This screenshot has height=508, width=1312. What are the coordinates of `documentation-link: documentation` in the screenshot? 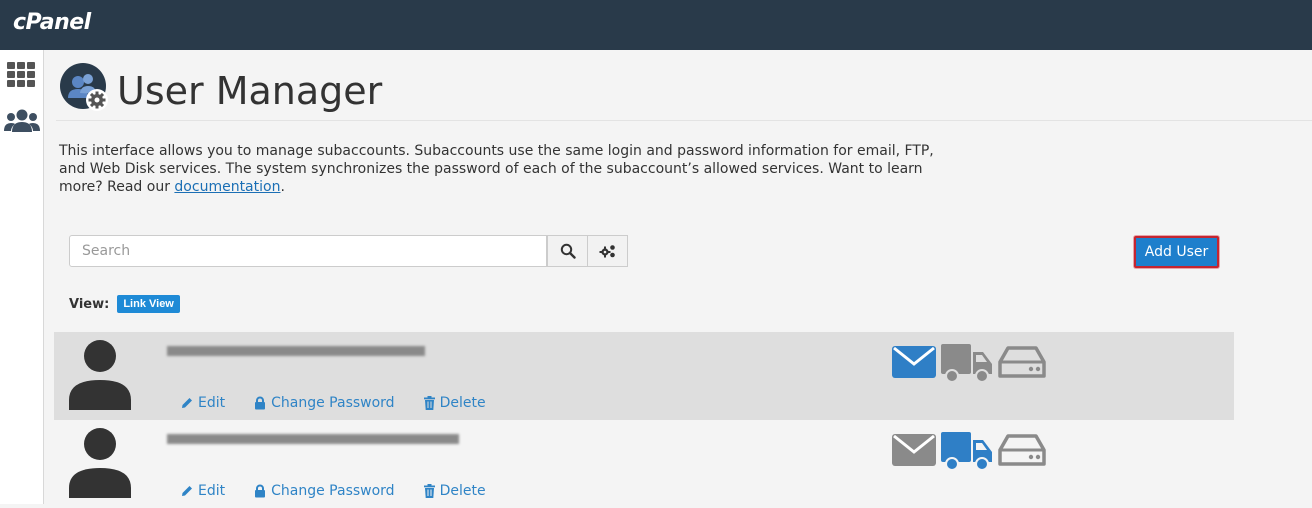 It's located at (227, 187).